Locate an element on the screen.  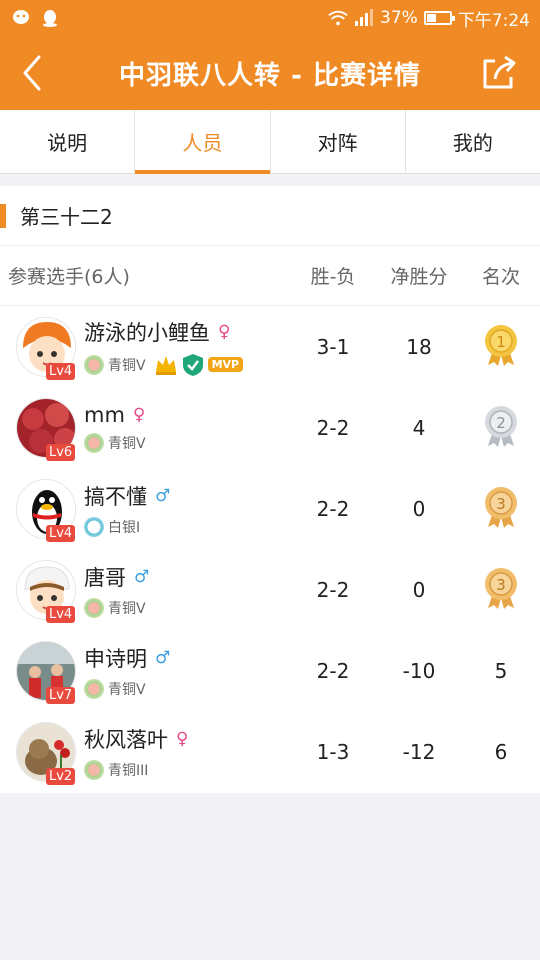
page-title: 中羽联八人转 - 比赛详情 is located at coordinates (270, 75).